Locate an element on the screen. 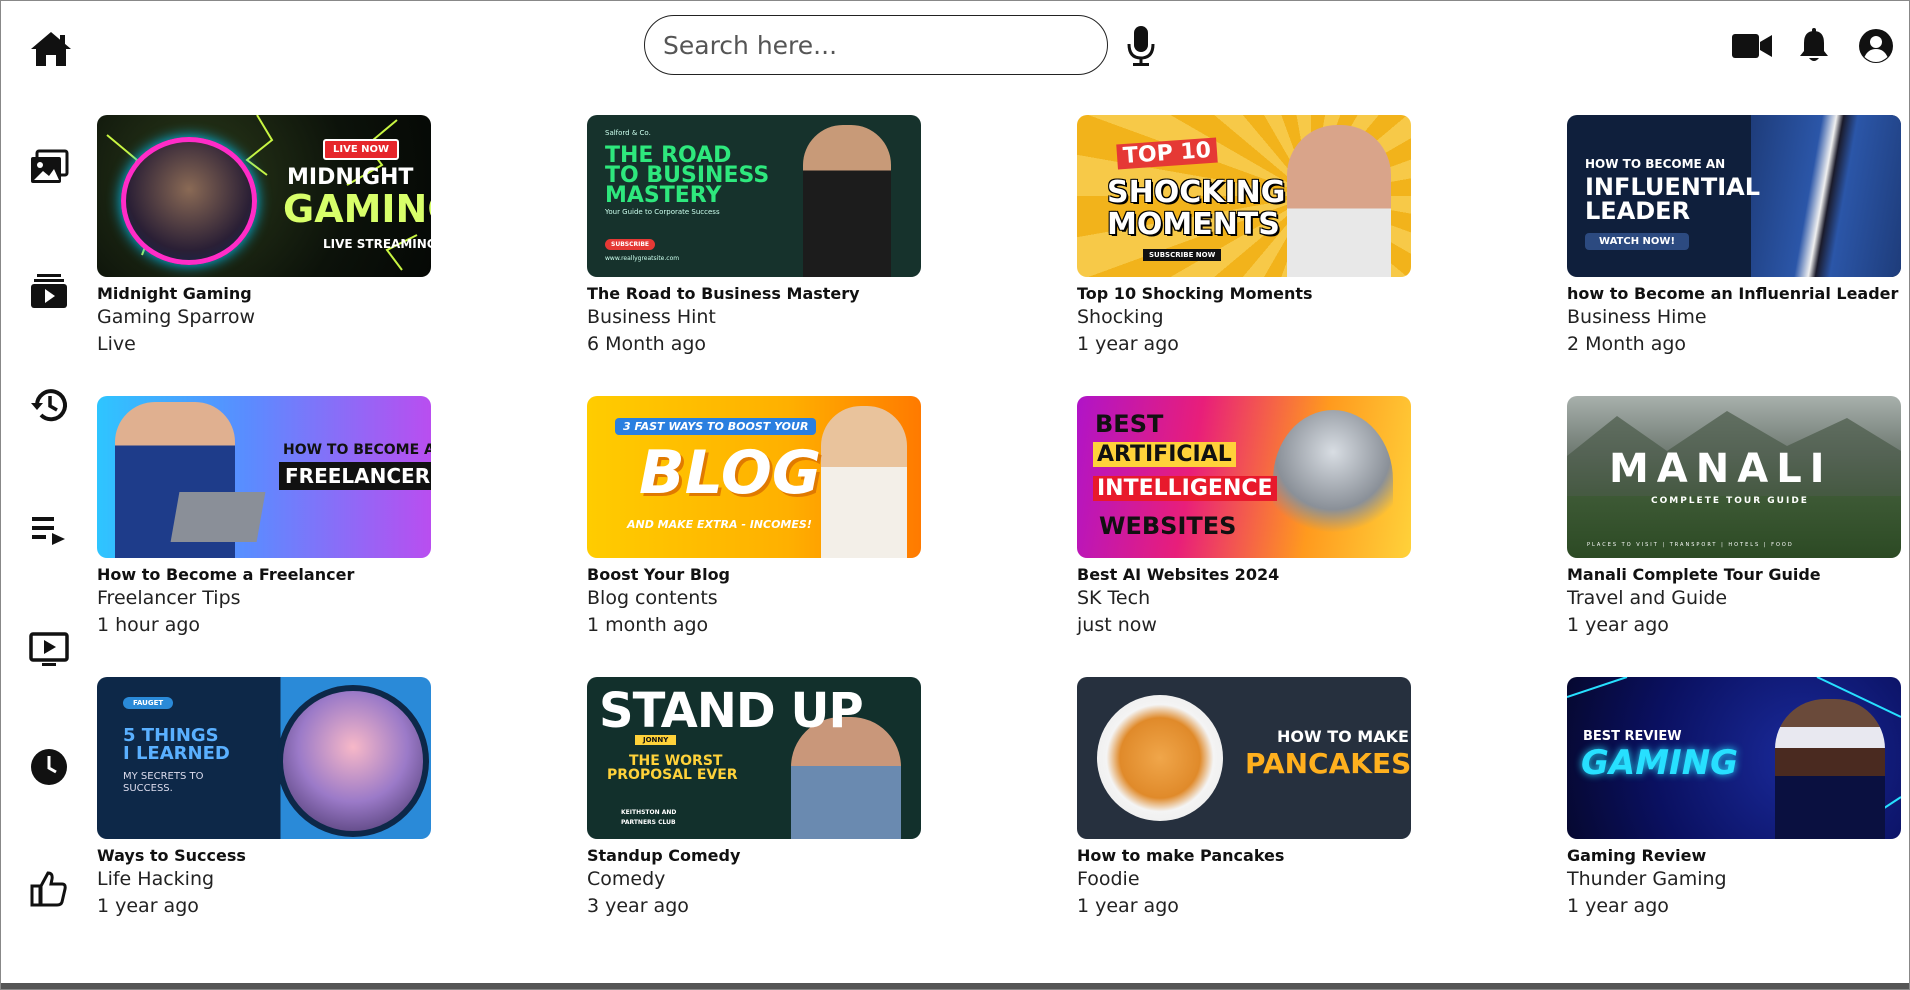 This screenshot has height=990, width=1910. video-age: 6 Month ago is located at coordinates (647, 344).